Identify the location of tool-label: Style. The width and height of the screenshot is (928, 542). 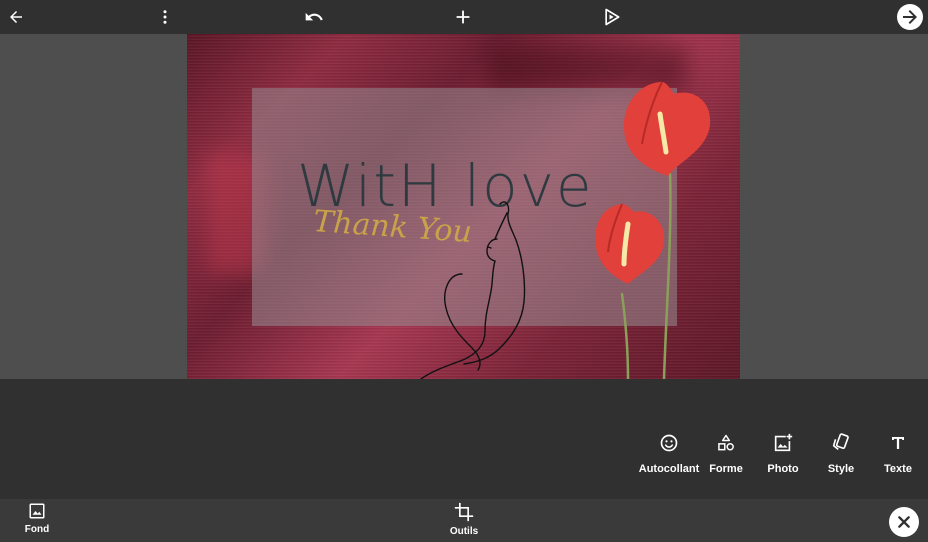
(841, 469).